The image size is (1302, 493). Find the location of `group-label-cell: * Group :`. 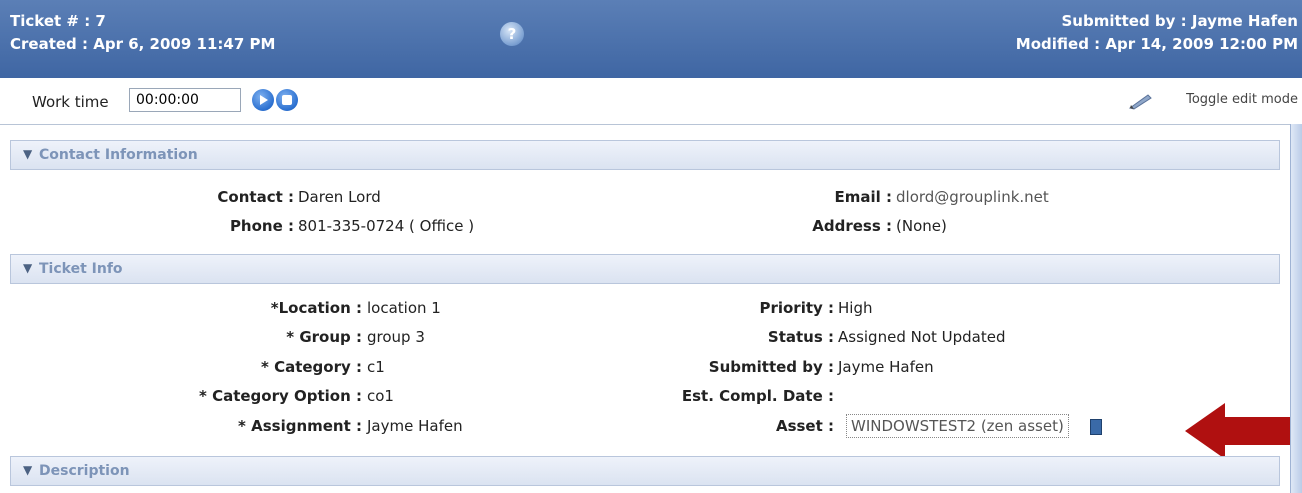

group-label-cell: * Group : is located at coordinates (181, 337).